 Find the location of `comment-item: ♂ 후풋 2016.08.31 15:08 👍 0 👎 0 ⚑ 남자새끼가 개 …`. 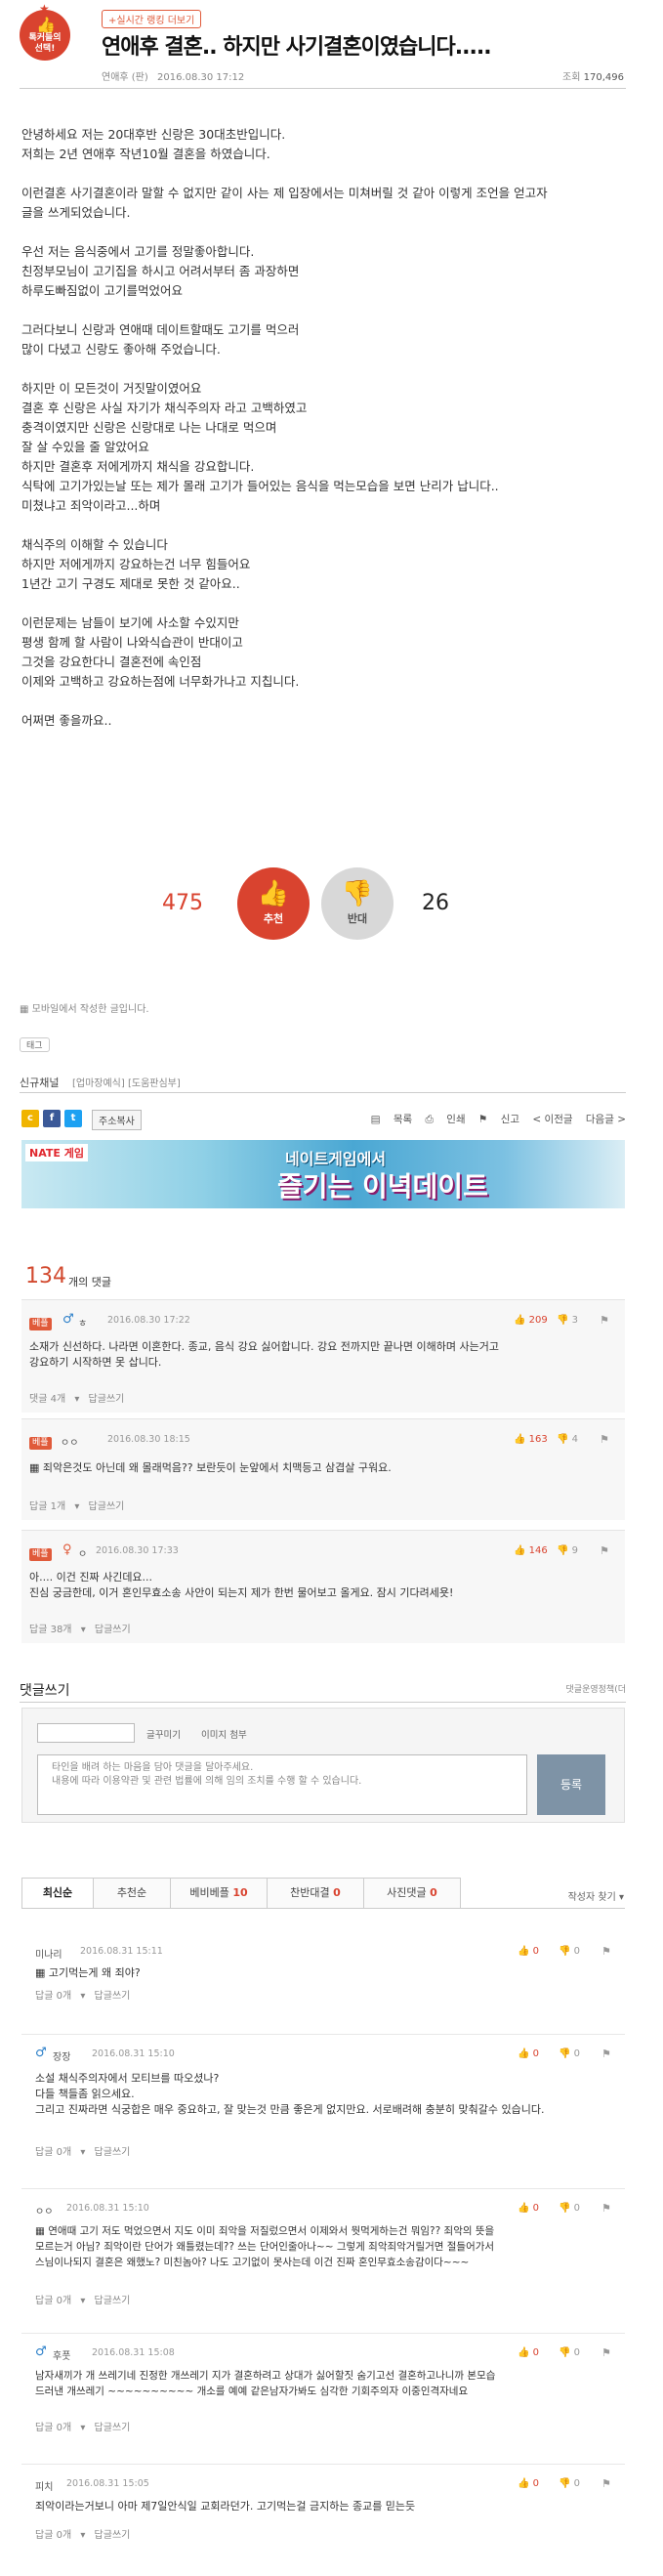

comment-item: ♂ 후풋 2016.08.31 15:08 👍 0 👎 0 ⚑ 남자새끼가 개 … is located at coordinates (323, 2393).